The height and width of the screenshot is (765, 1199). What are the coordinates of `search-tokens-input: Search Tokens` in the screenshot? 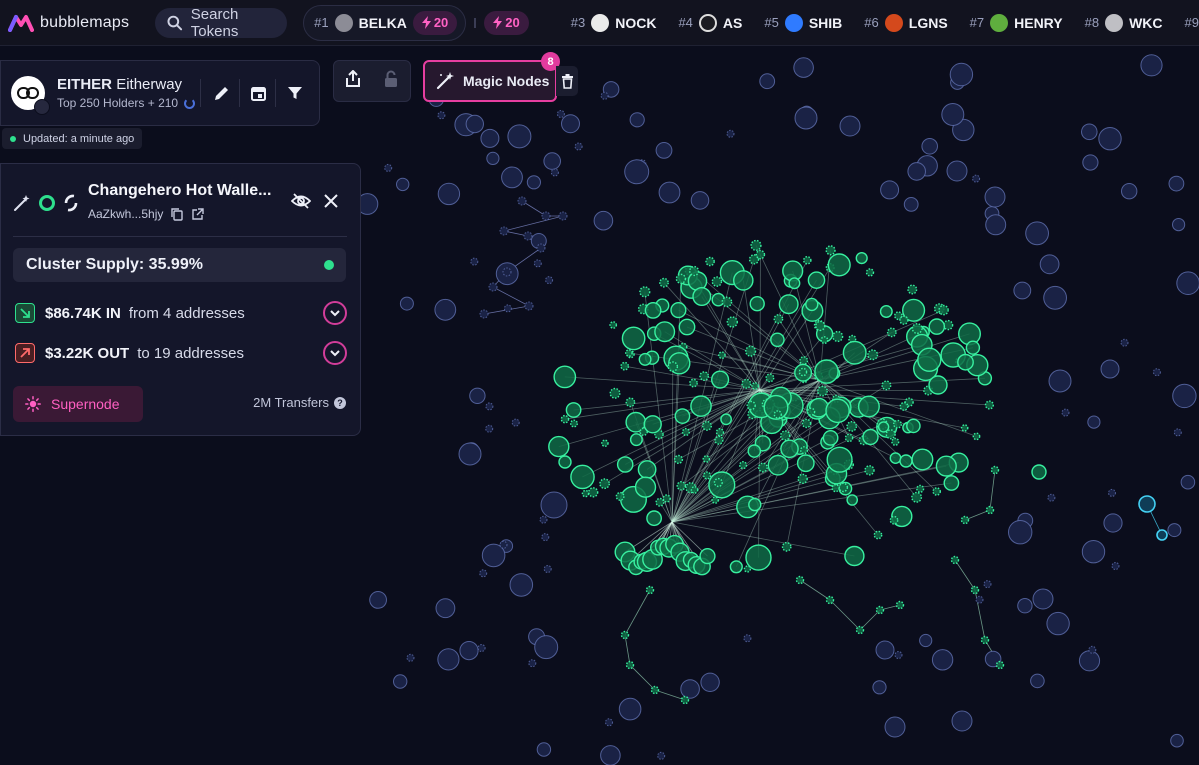 It's located at (221, 23).